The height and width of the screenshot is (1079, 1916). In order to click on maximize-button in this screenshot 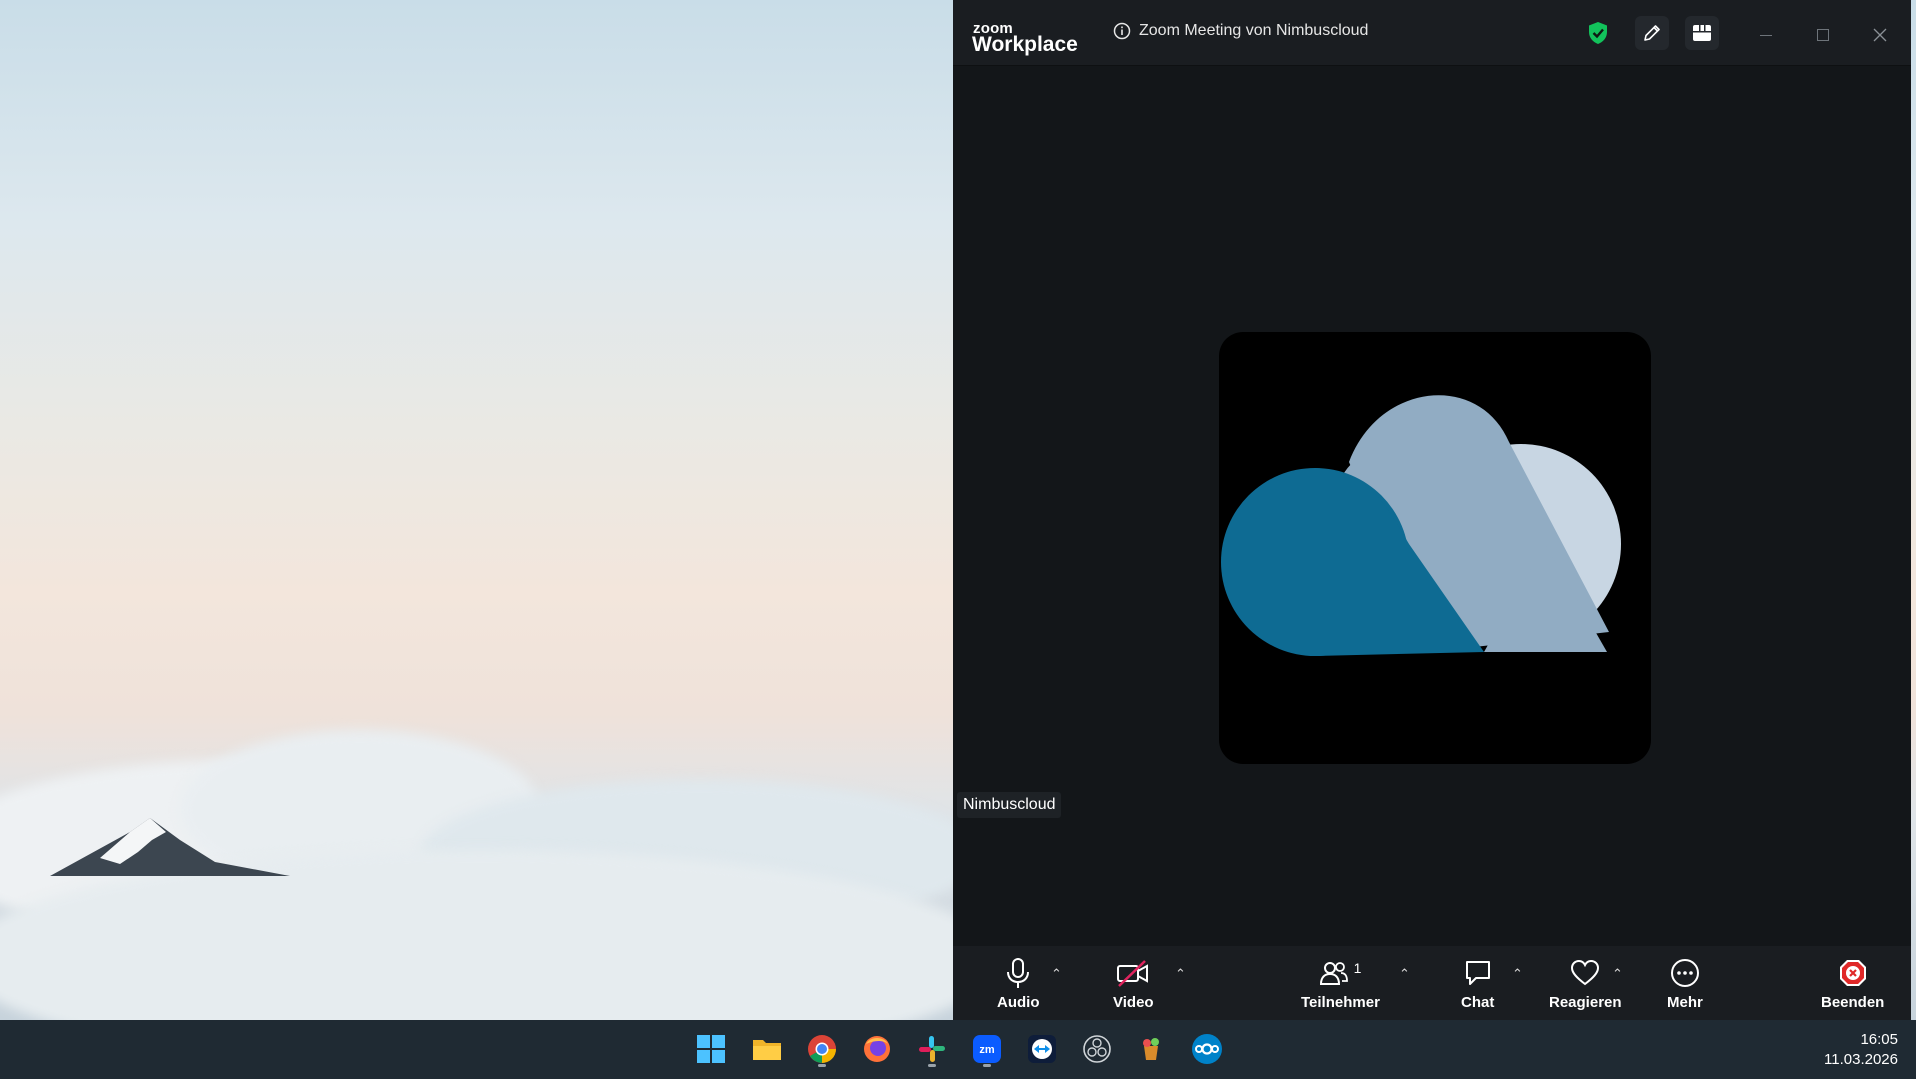, I will do `click(1823, 35)`.